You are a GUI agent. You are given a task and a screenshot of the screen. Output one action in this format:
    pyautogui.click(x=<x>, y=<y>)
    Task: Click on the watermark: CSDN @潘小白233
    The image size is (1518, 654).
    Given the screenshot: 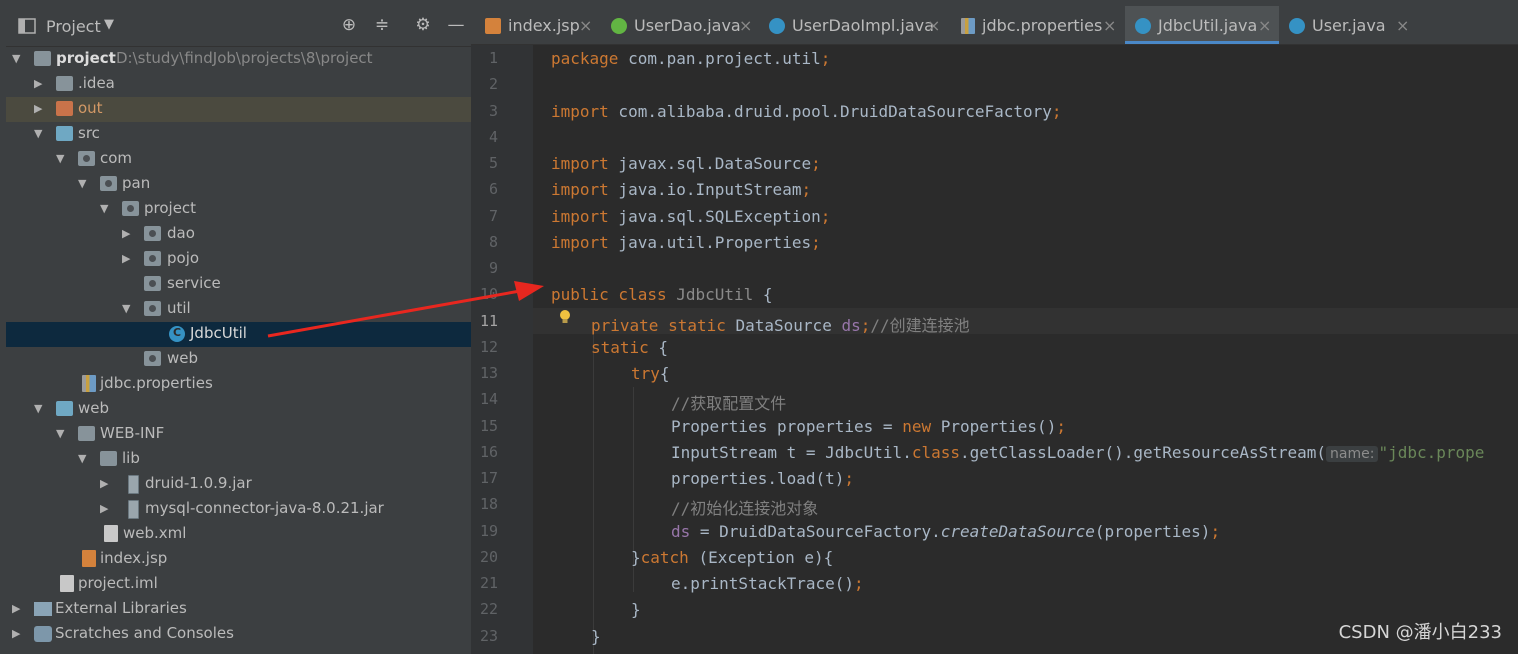 What is the action you would take?
    pyautogui.click(x=1420, y=632)
    